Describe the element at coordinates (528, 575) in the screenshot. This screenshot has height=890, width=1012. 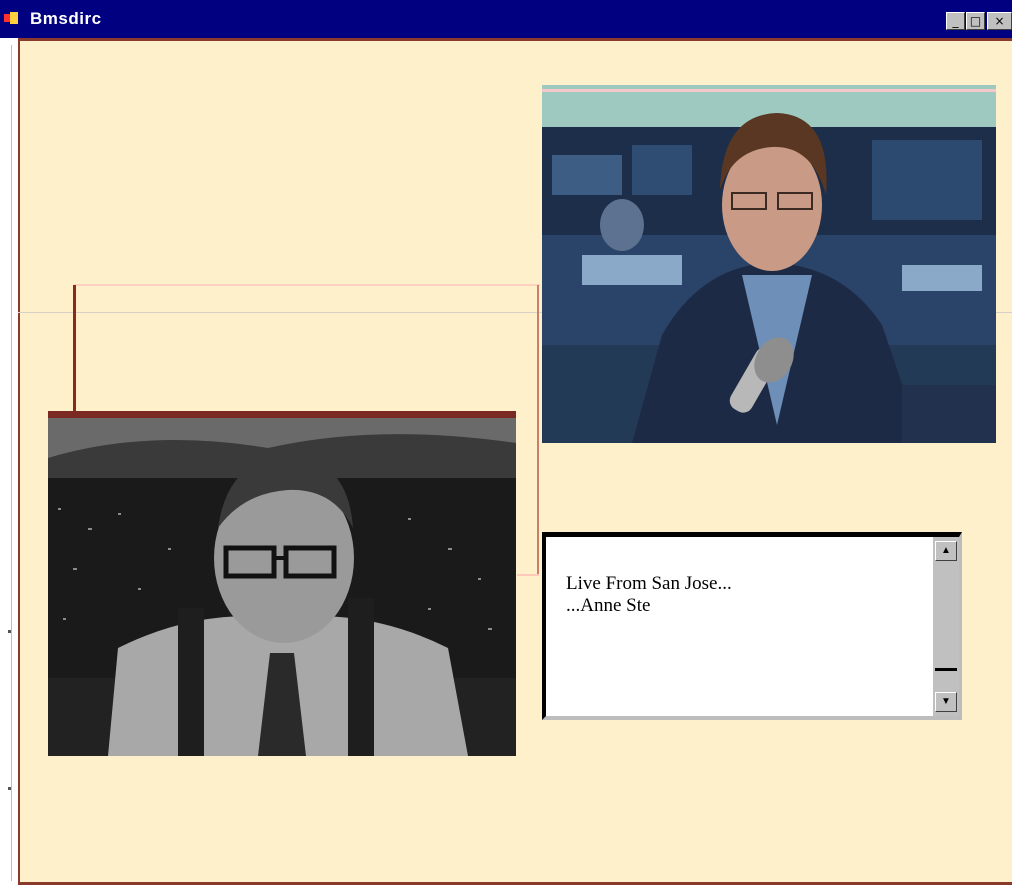
I see `connector-line-bottom` at that location.